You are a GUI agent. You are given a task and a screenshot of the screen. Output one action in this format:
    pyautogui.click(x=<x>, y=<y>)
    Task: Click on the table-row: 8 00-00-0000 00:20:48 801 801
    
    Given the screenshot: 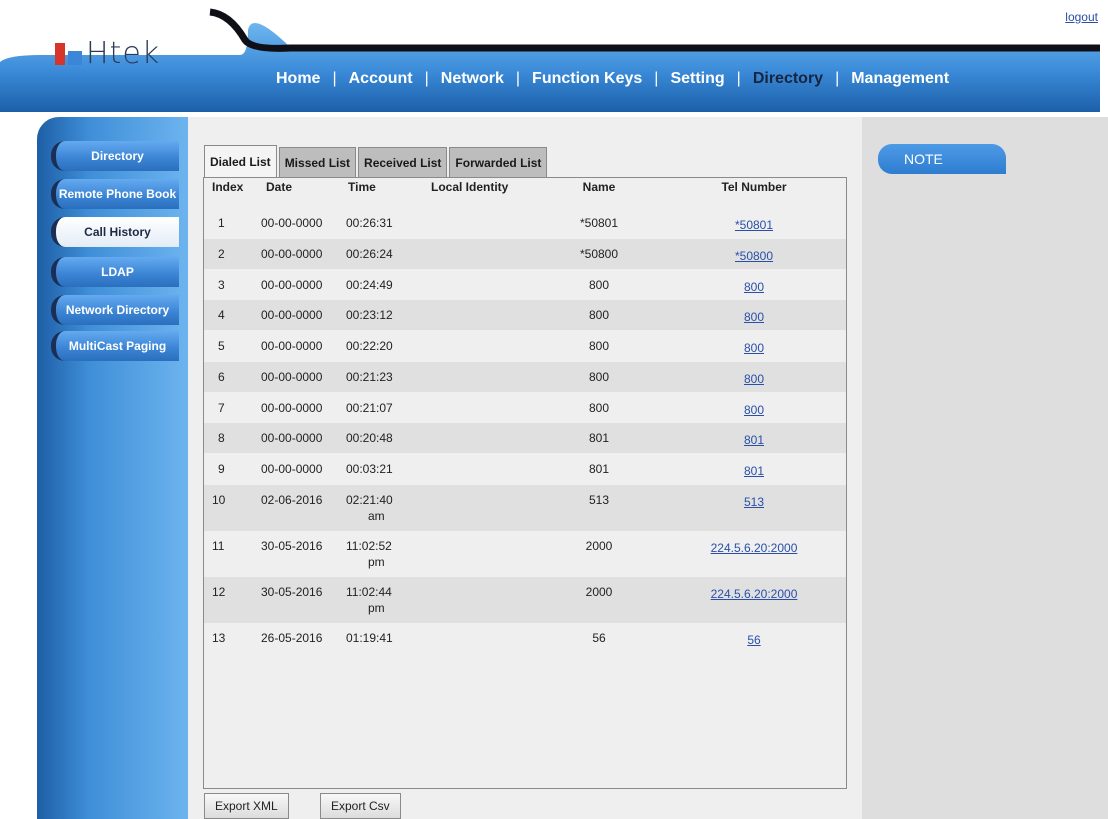 What is the action you would take?
    pyautogui.click(x=525, y=438)
    